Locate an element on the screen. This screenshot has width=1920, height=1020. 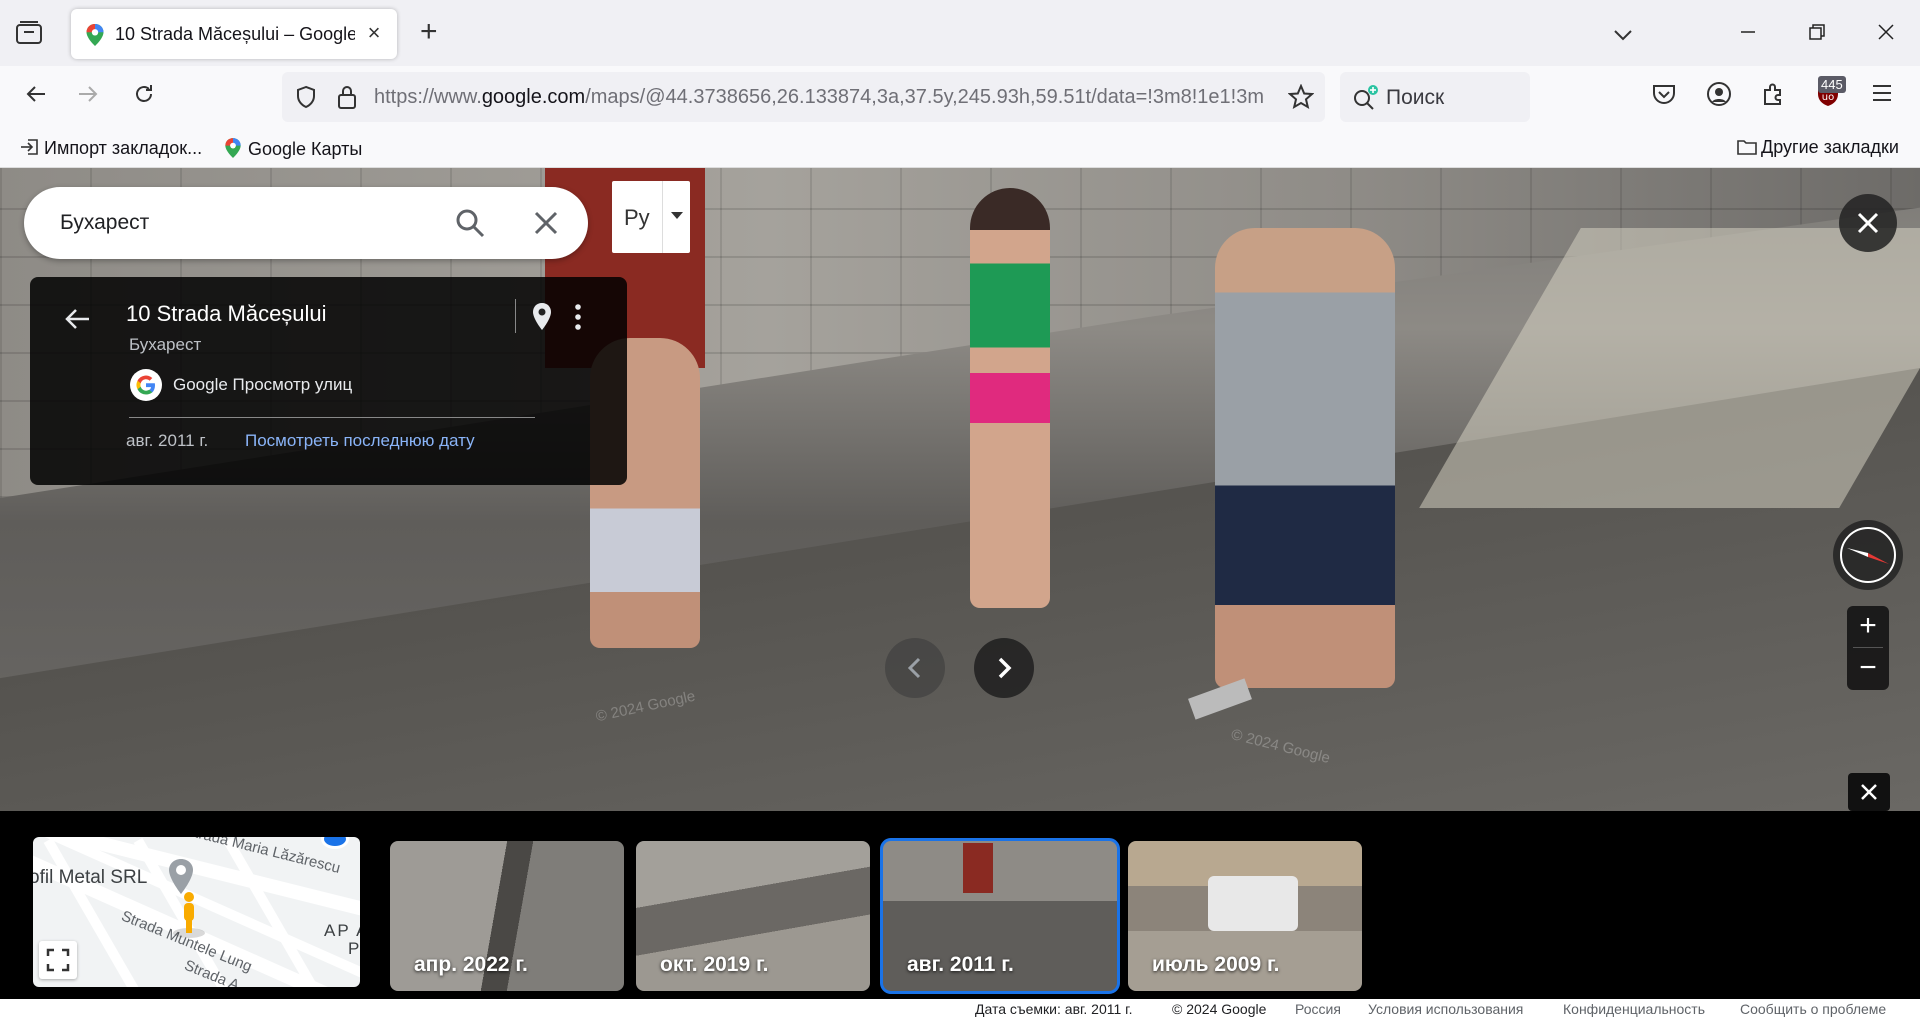
tracking-shield-icon is located at coordinates (306, 99).